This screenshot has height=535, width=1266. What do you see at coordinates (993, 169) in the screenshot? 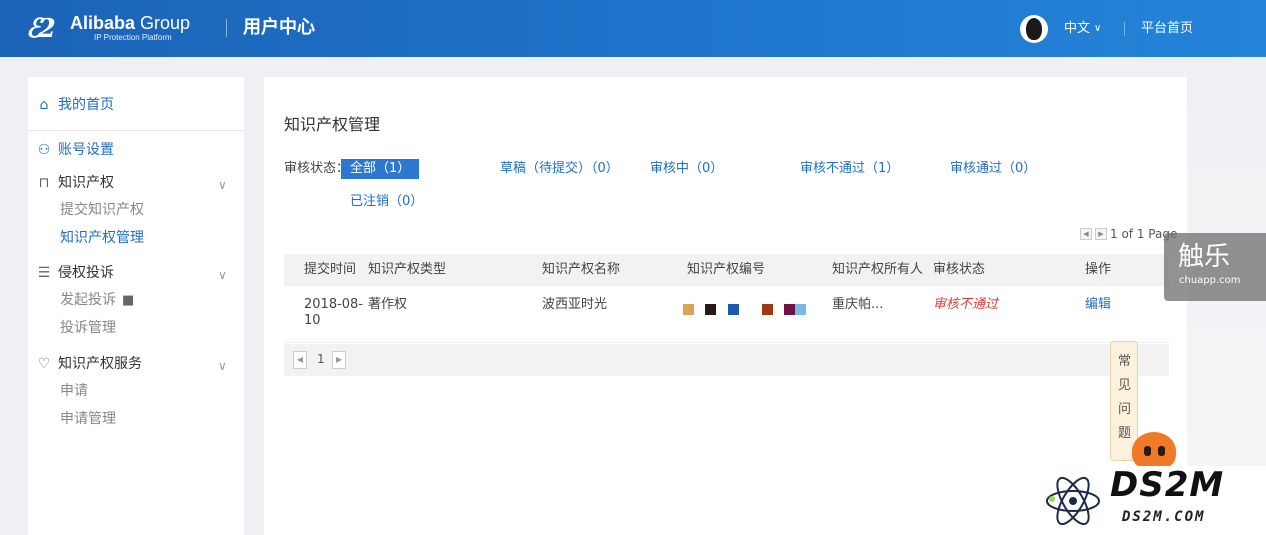
I see `filter-approved: 审核通过（0）` at bounding box center [993, 169].